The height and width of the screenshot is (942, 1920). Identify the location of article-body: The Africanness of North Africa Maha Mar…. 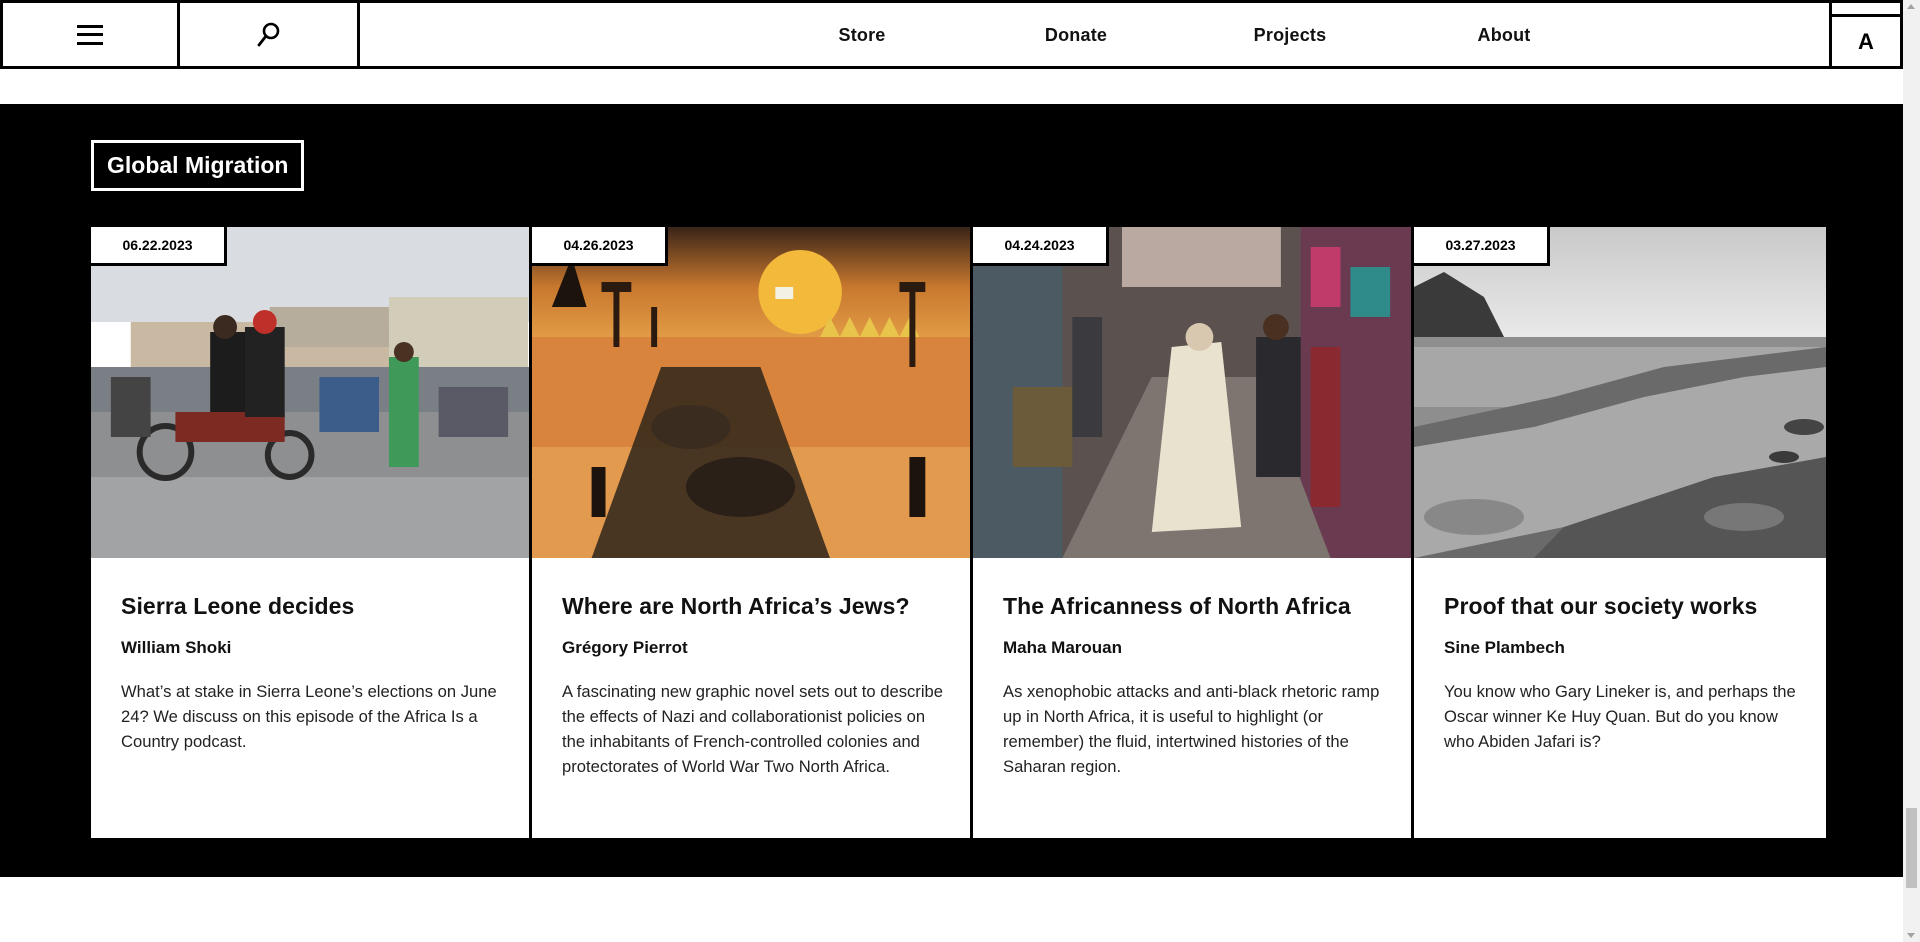
(1195, 685).